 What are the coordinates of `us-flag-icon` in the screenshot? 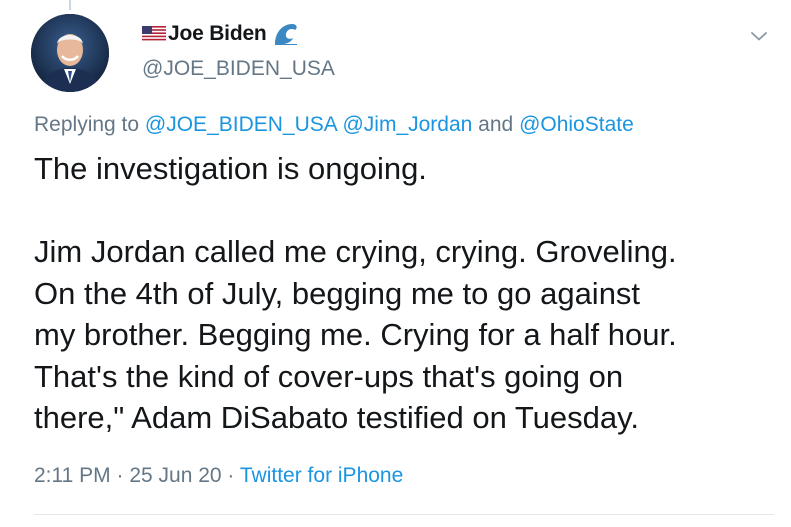 It's located at (154, 34).